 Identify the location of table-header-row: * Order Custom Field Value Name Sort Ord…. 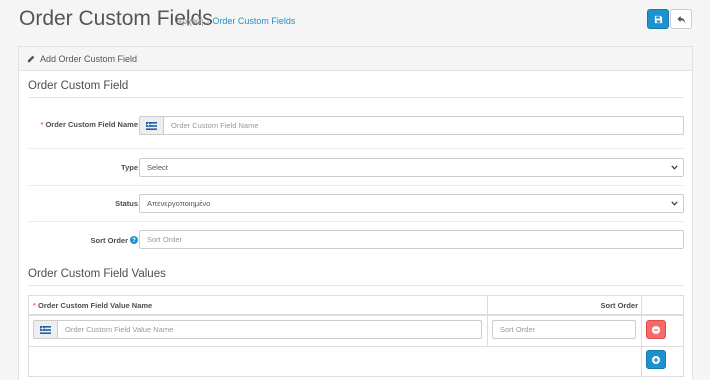
(356, 306).